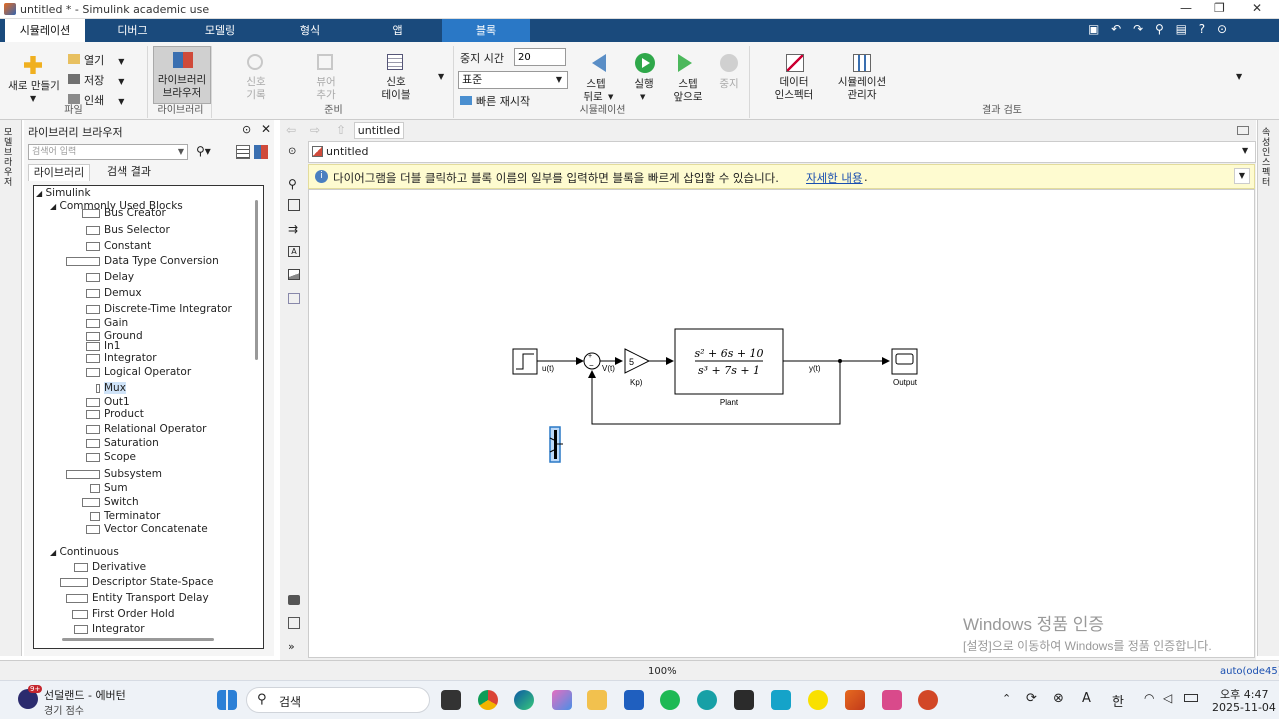  I want to click on tree-item: Bus Creator, so click(135, 213).